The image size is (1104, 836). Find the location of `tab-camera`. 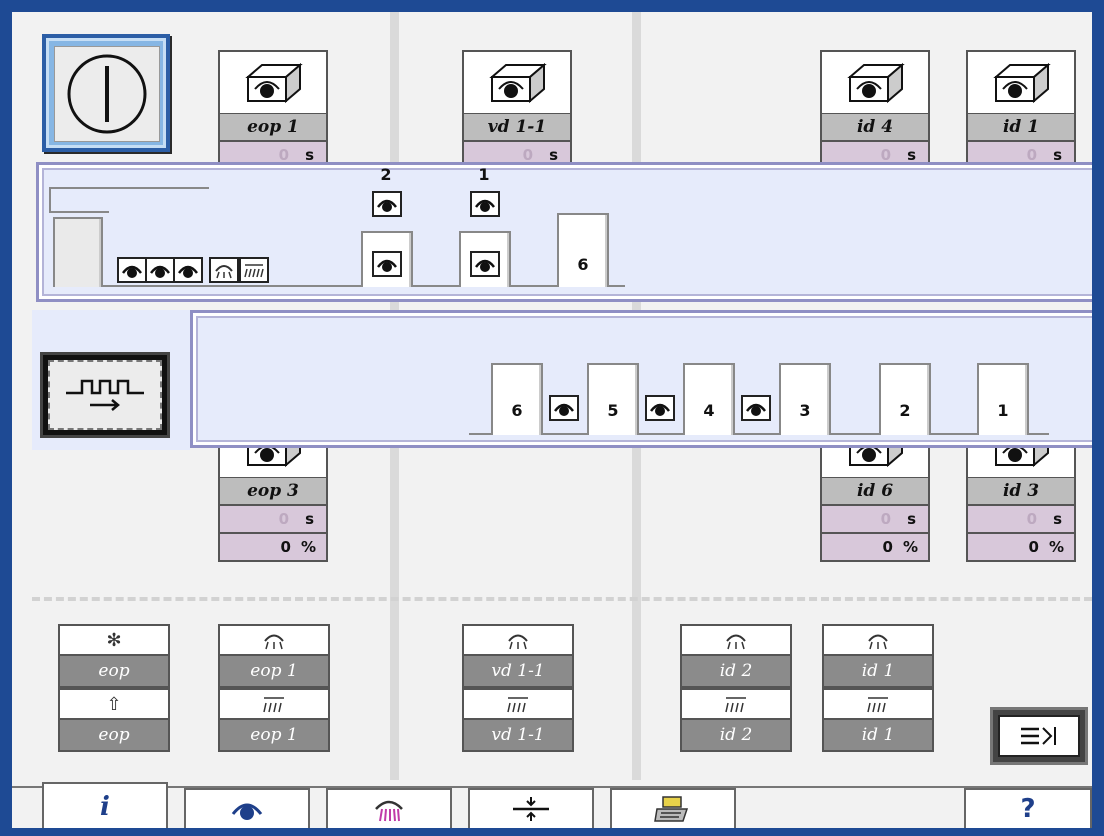

tab-camera is located at coordinates (247, 808).